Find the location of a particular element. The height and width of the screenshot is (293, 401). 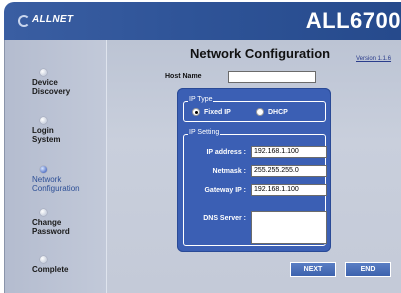

header-bar: ALLNET ALL6700 is located at coordinates (202, 21).